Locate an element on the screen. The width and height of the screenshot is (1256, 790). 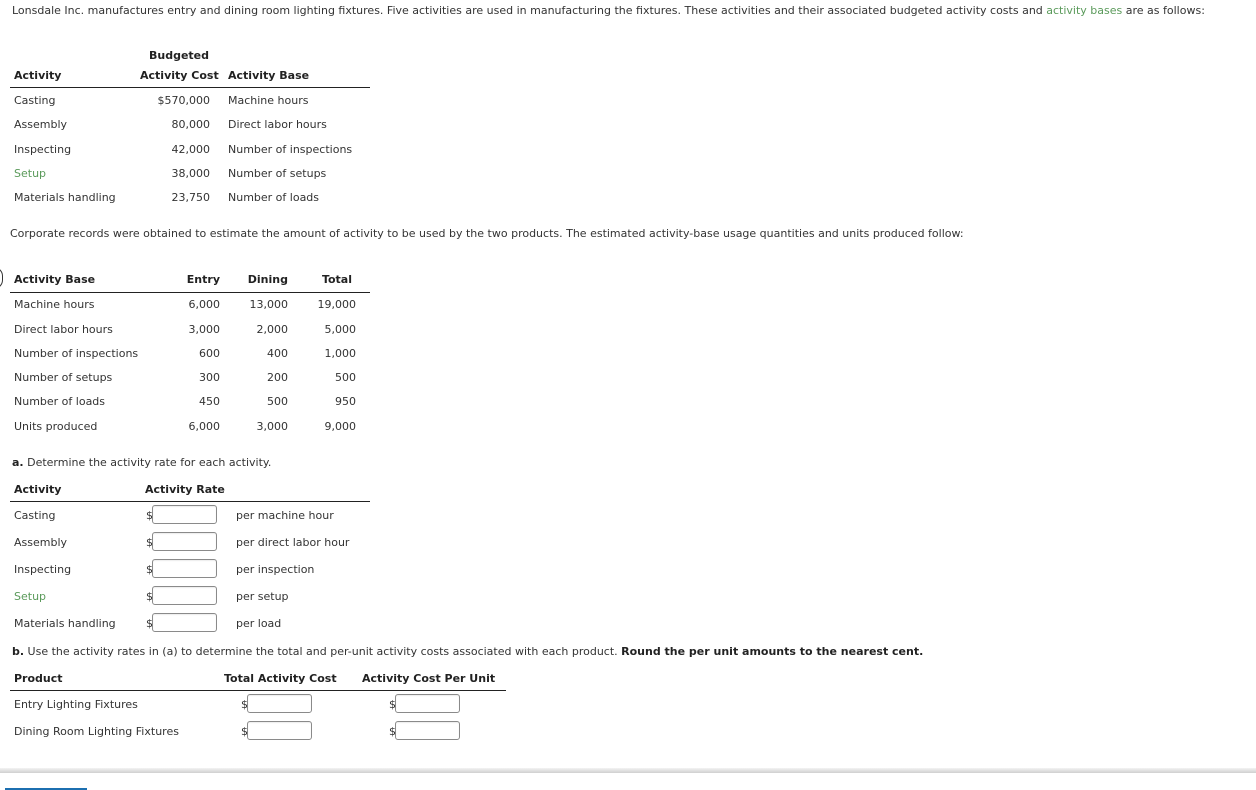
activity-bases-link: activity bases is located at coordinates (1084, 10).